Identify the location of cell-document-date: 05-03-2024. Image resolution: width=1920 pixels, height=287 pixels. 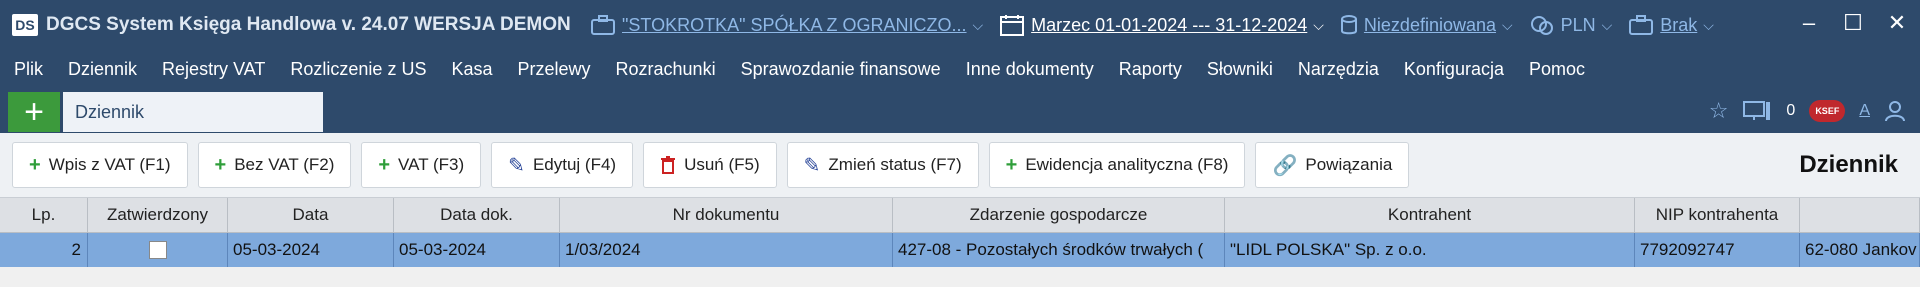
(477, 250).